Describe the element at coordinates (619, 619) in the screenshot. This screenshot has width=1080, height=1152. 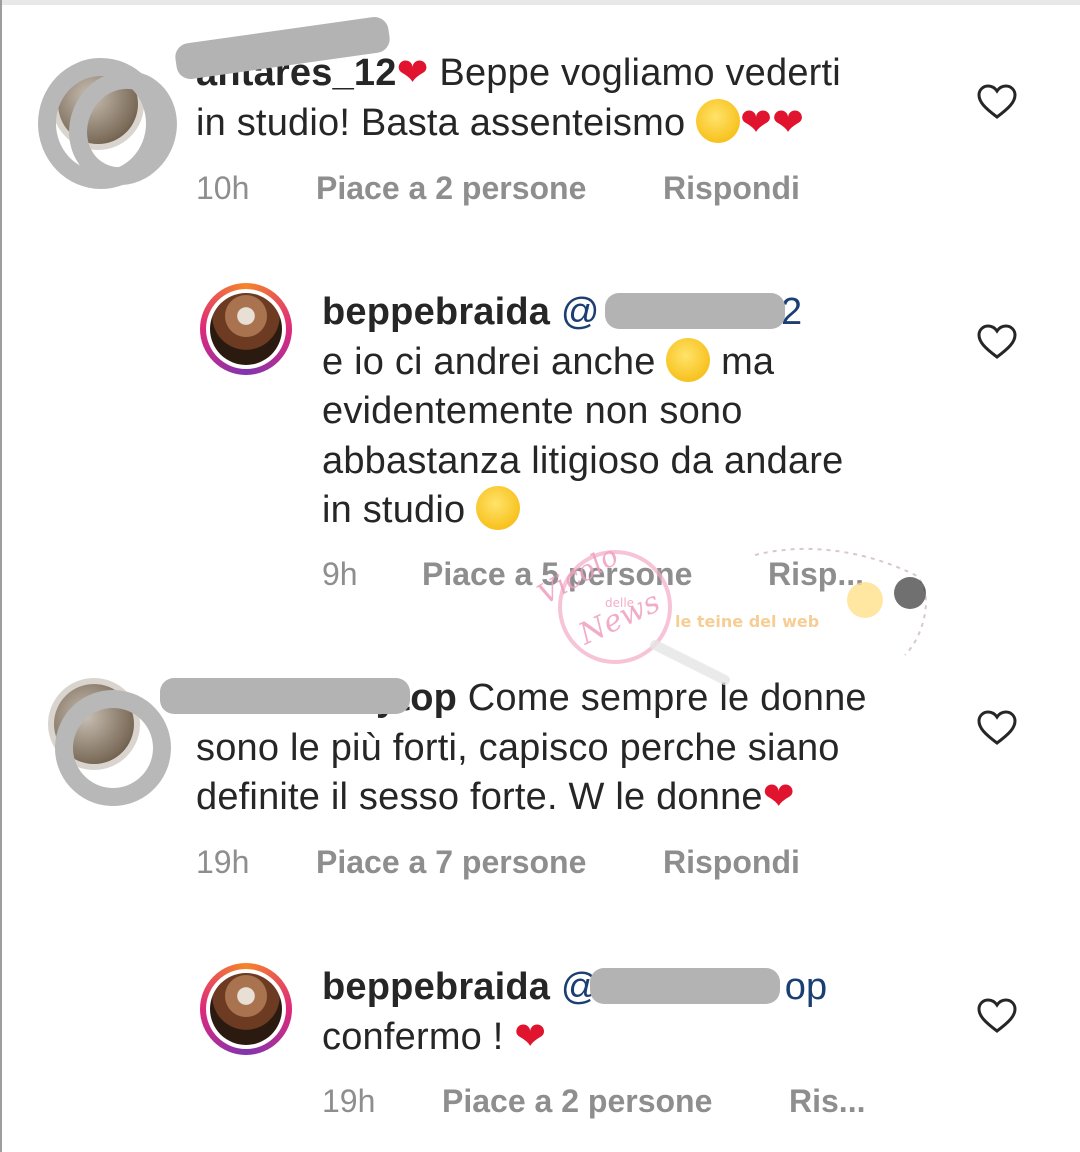
I see `svg-text: News` at that location.